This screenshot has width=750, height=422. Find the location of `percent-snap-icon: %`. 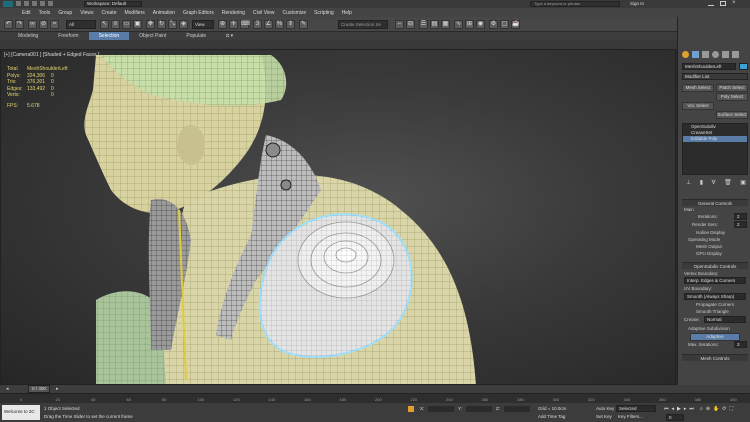

percent-snap-icon: % is located at coordinates (279, 24).